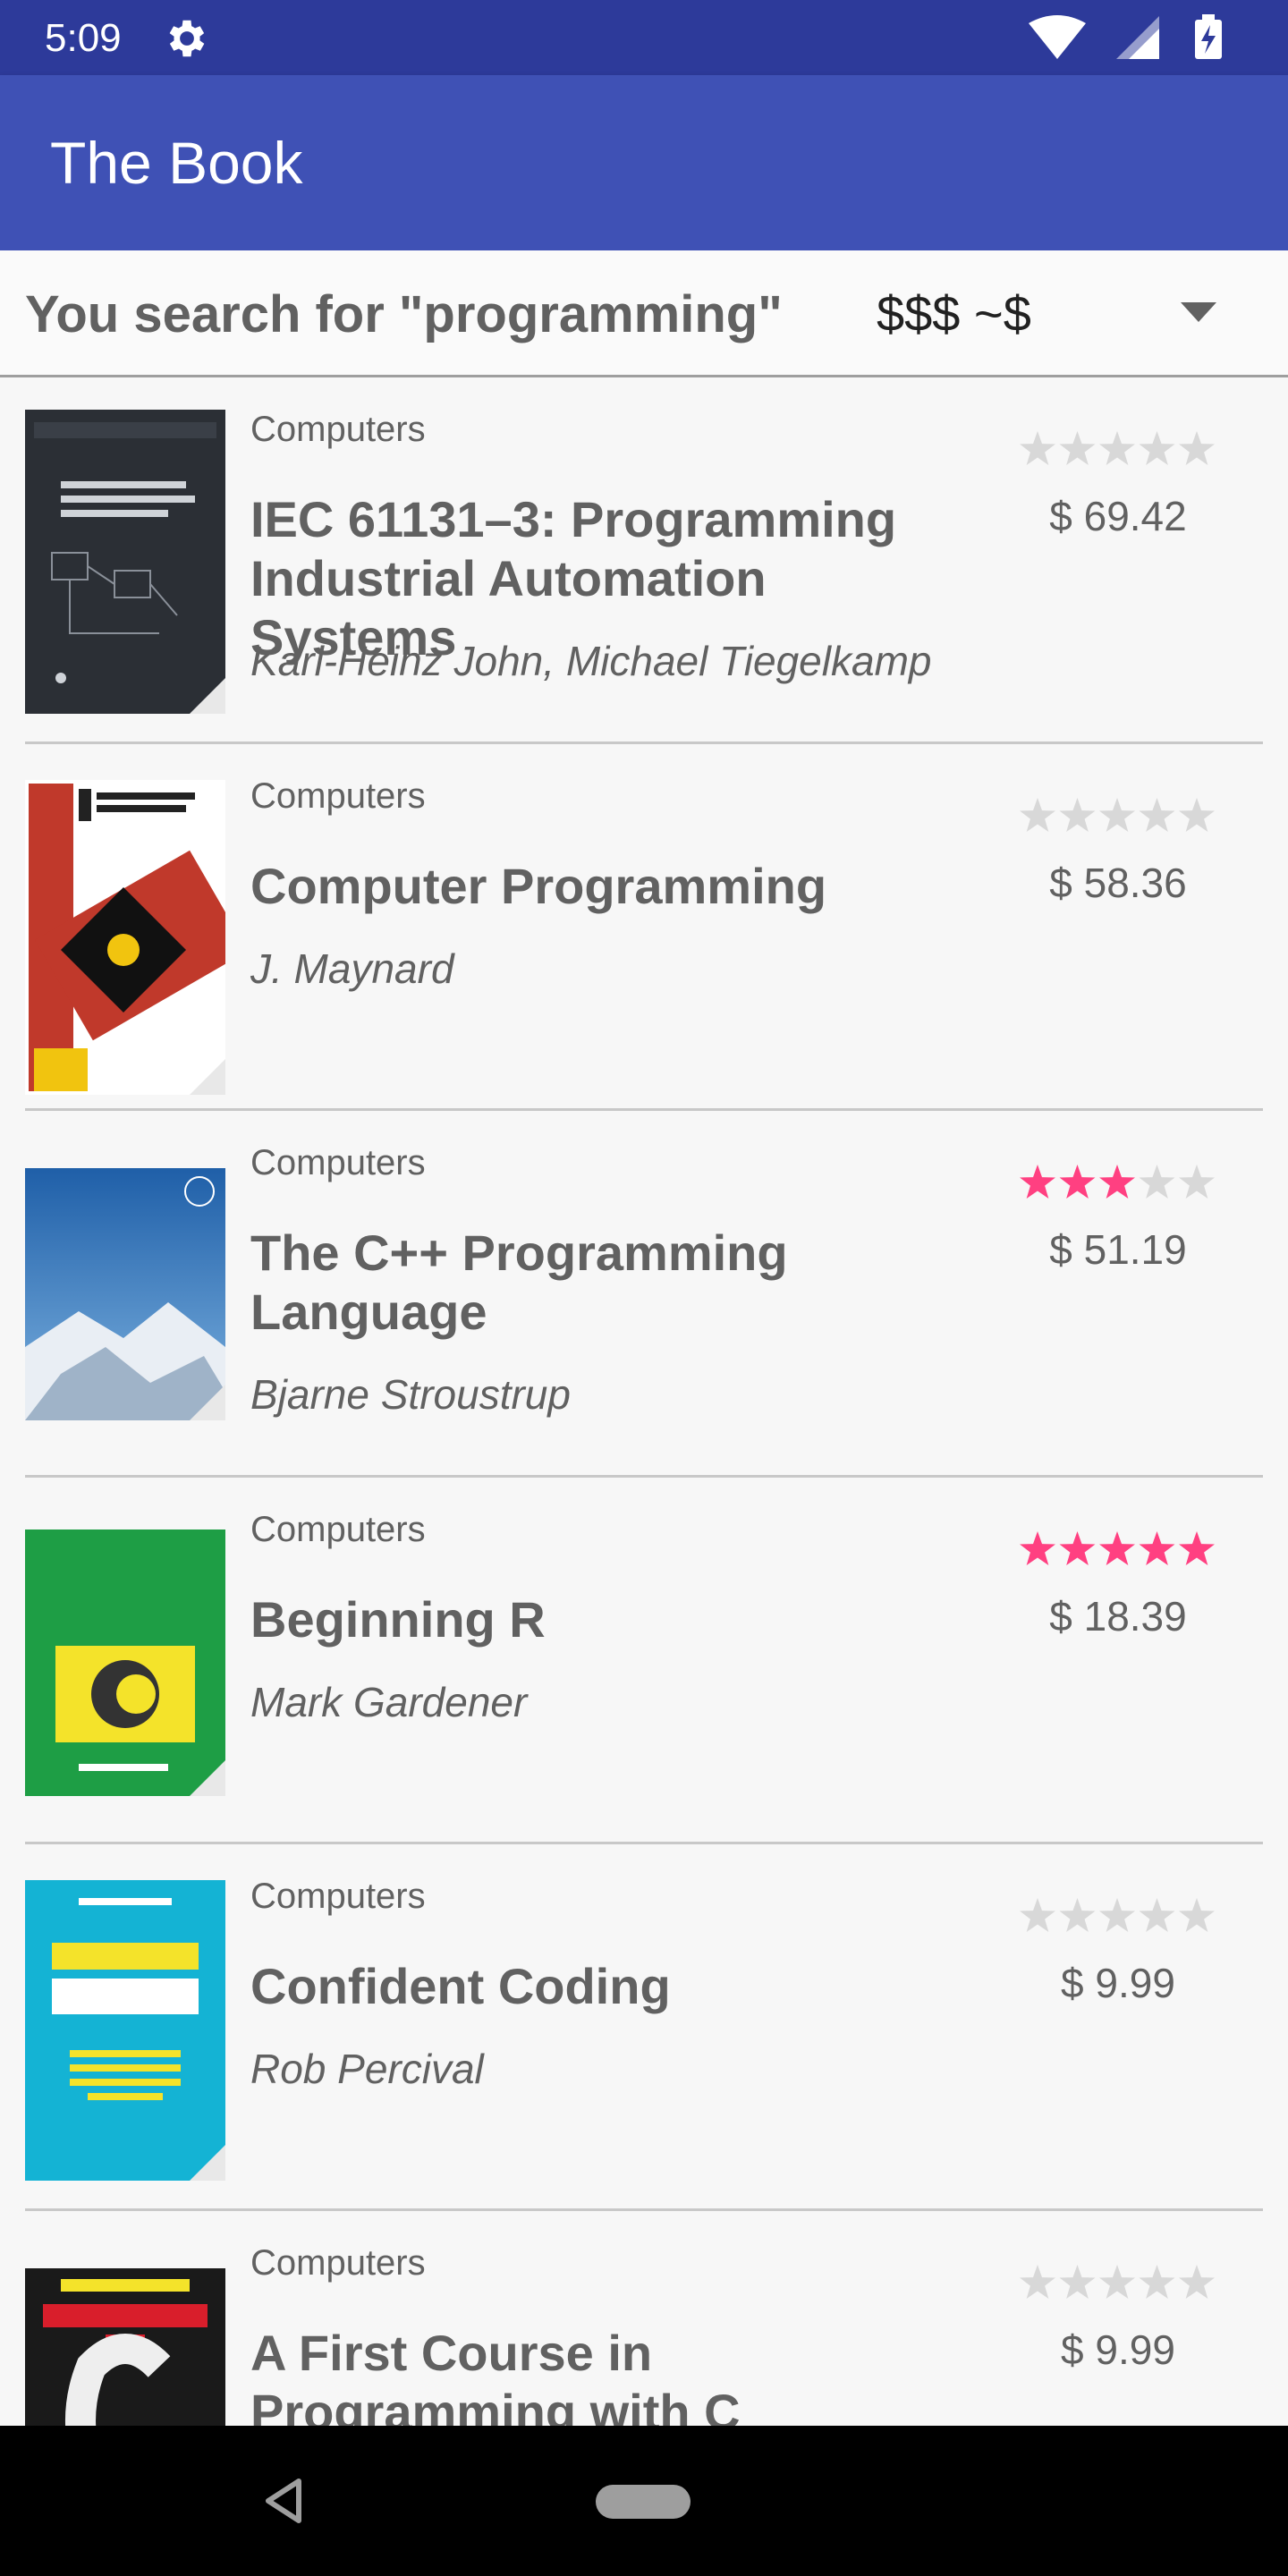 The width and height of the screenshot is (1288, 2576). Describe the element at coordinates (644, 162) in the screenshot. I see `app-bar: The Book` at that location.